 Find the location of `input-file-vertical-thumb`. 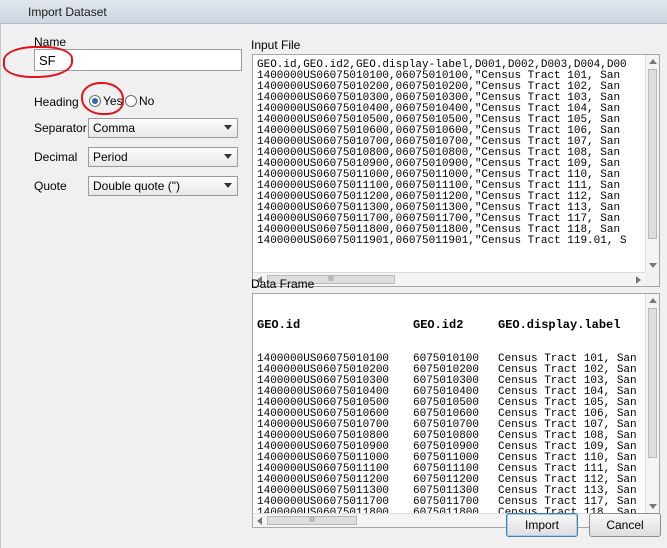

input-file-vertical-thumb is located at coordinates (652, 154).